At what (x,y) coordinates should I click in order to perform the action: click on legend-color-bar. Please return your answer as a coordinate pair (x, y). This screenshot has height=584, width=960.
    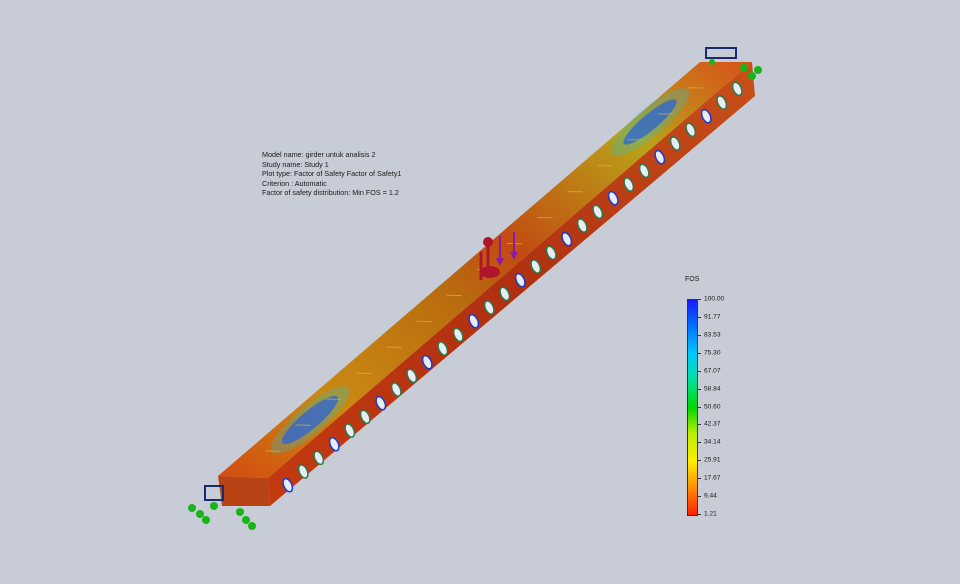
    Looking at the image, I should click on (692, 407).